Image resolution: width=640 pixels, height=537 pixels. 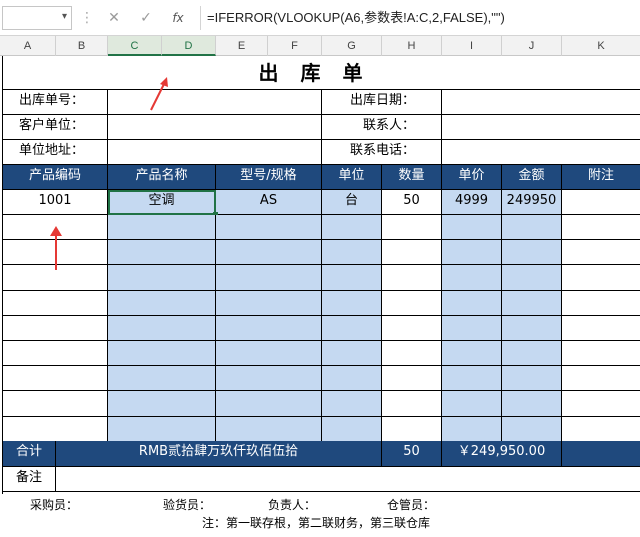 I want to click on table-cell-unit: 台, so click(x=352, y=202).